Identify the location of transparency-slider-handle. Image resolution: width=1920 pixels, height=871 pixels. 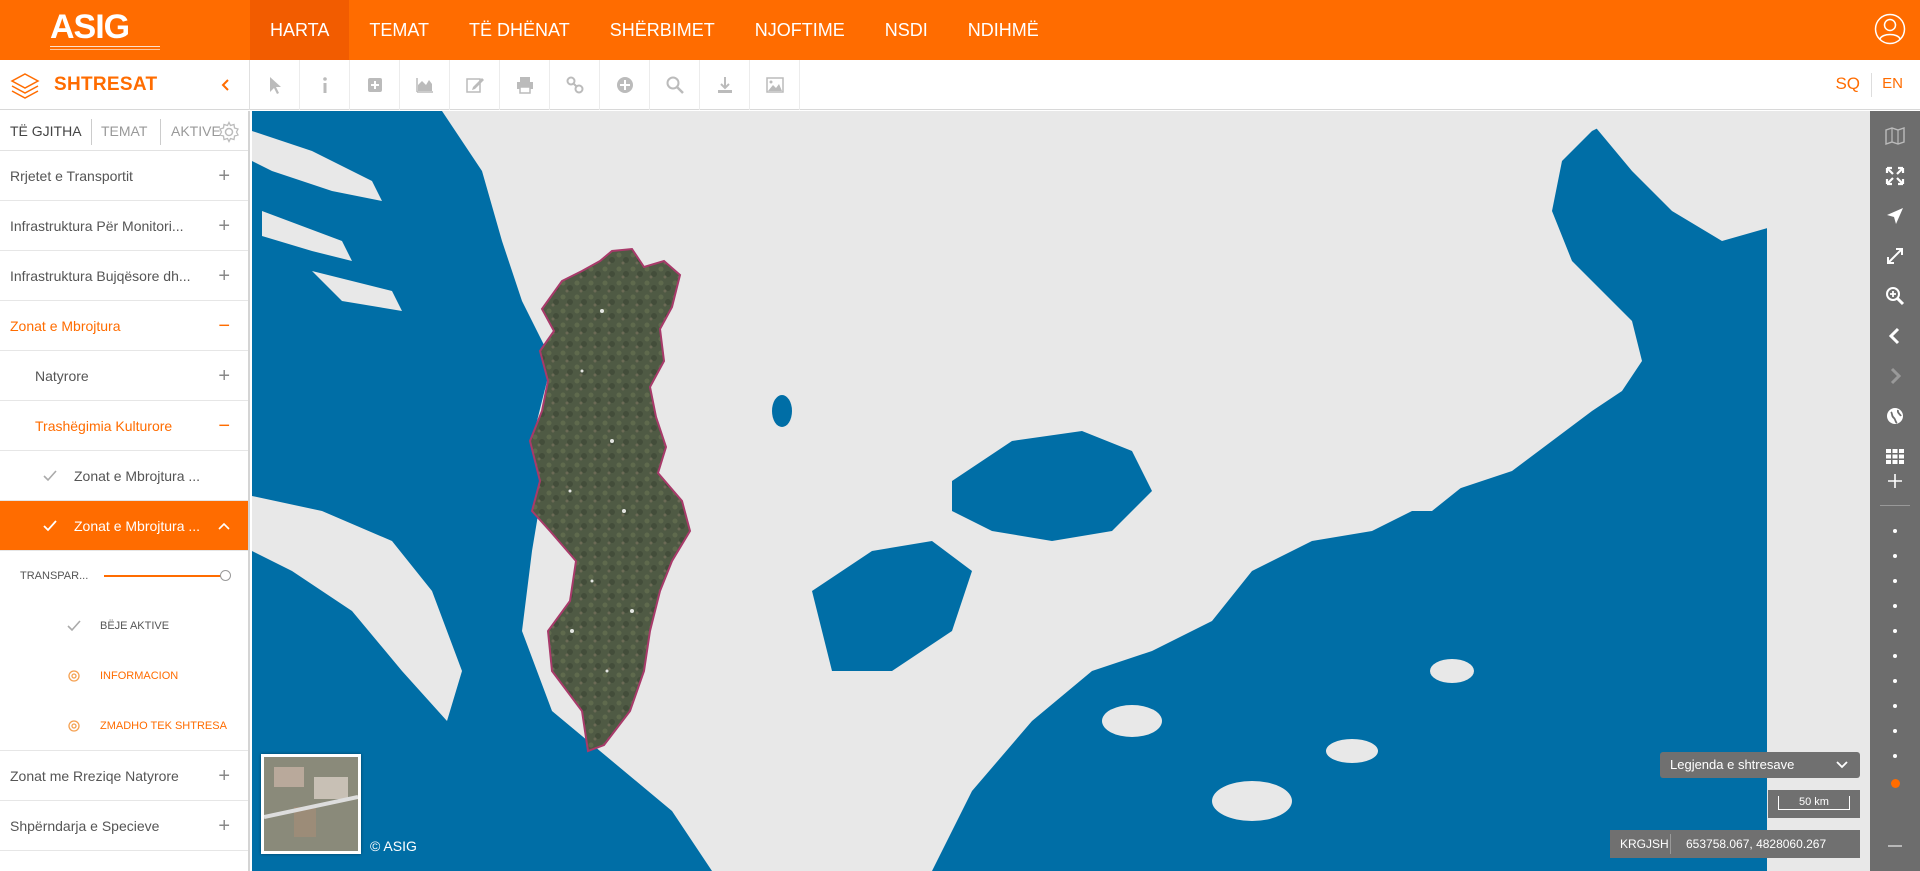
(225, 575).